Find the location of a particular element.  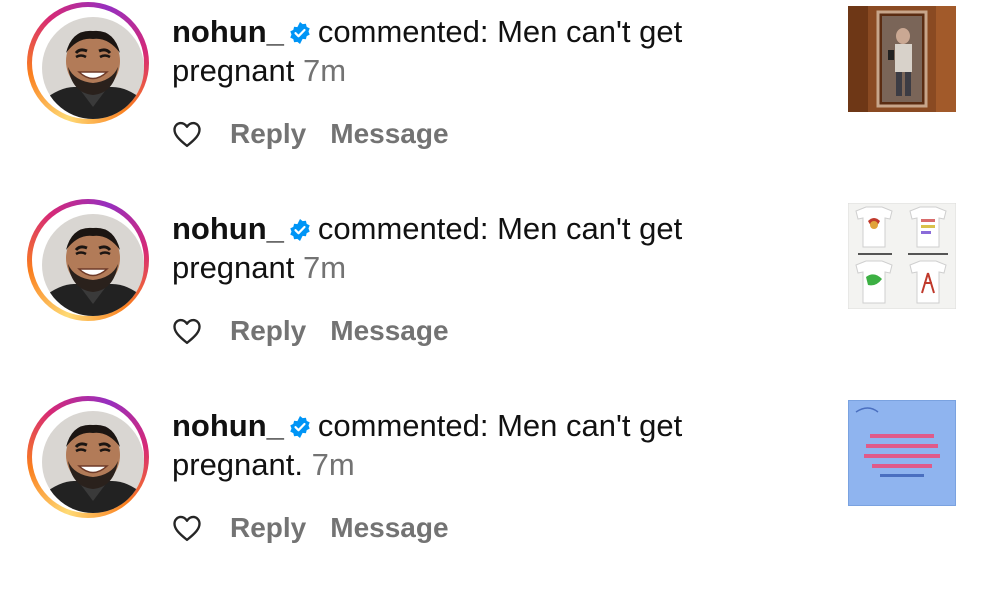

comment-text-cont: pregnant. is located at coordinates (237, 464).